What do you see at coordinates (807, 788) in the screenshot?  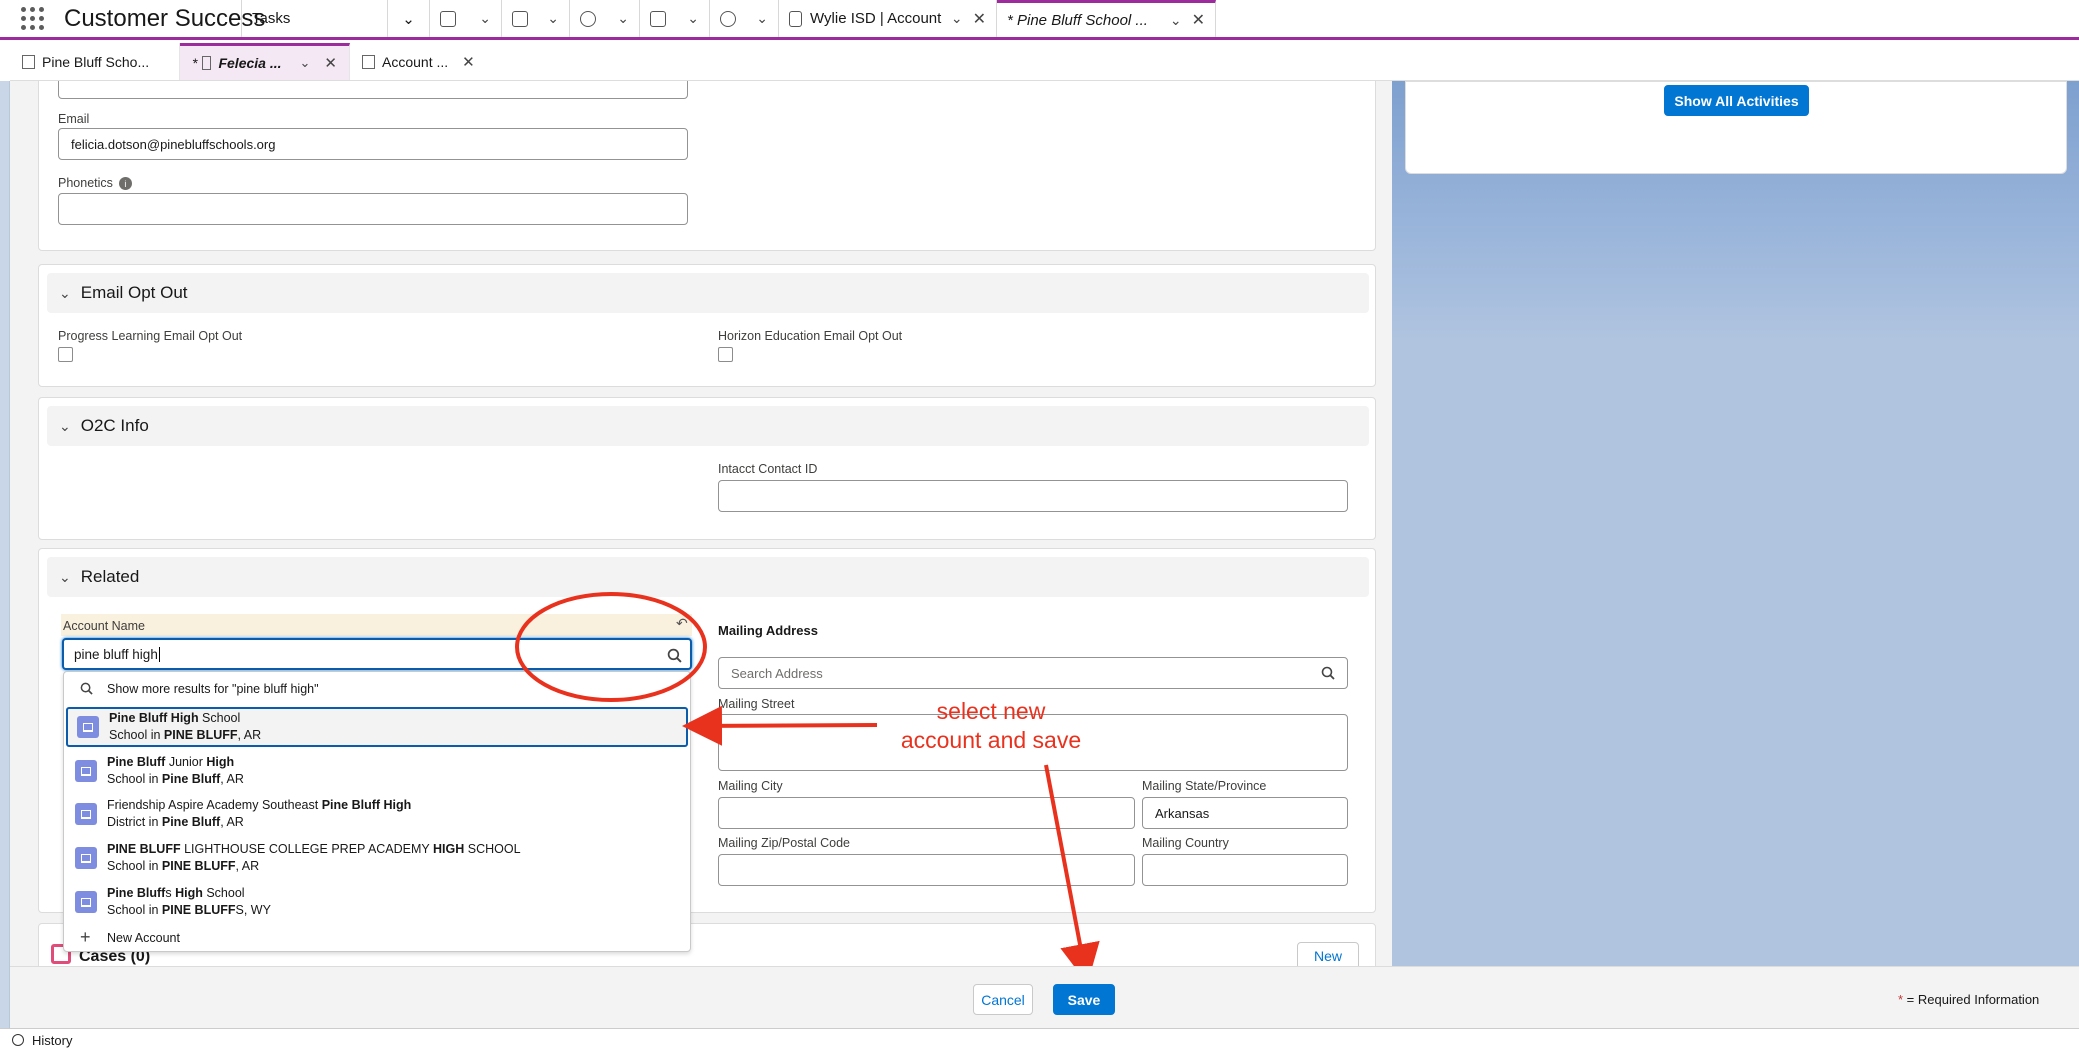 I see `annotation-overlay` at bounding box center [807, 788].